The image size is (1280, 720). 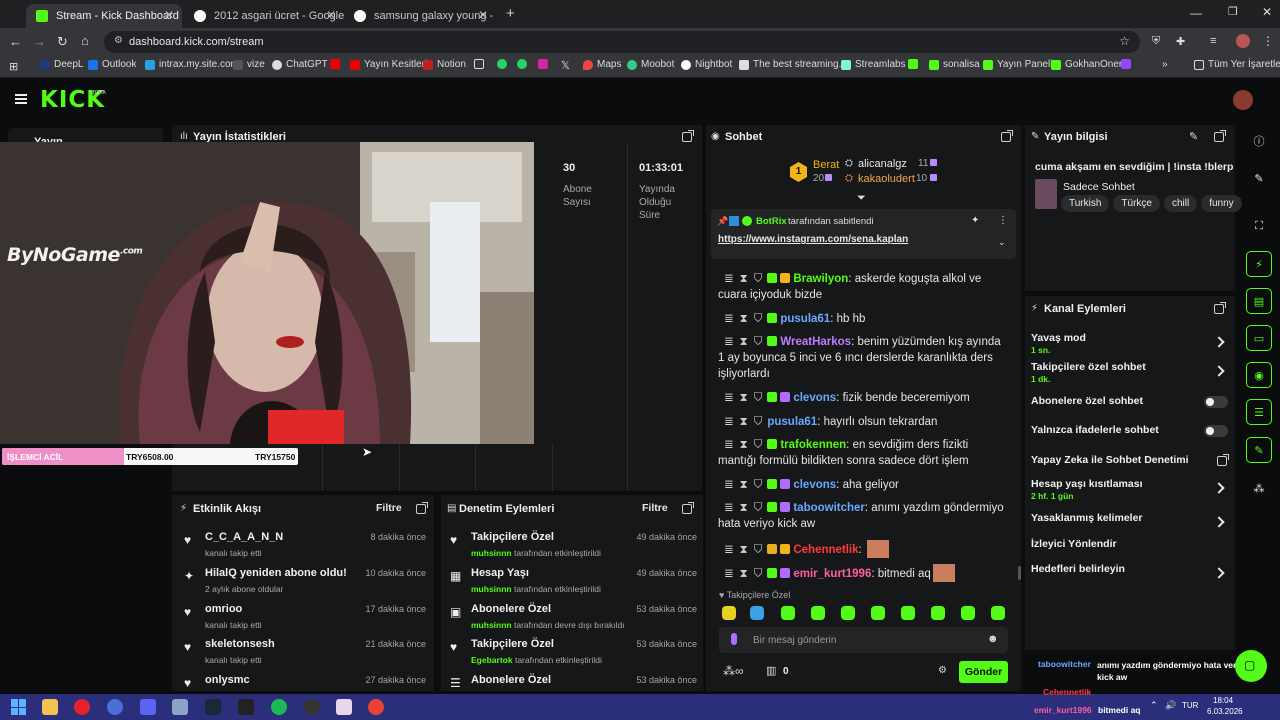 What do you see at coordinates (873, 64) in the screenshot?
I see `bookmark-item: Streamlabs` at bounding box center [873, 64].